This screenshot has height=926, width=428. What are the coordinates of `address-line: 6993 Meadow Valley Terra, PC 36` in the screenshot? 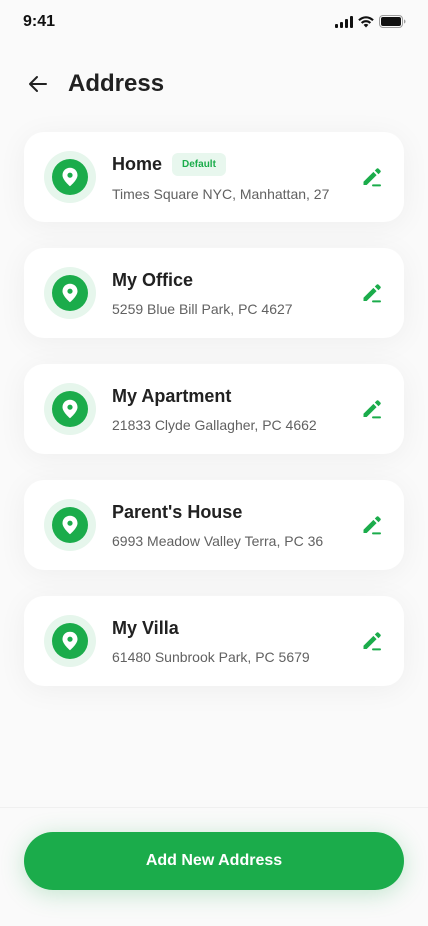 It's located at (218, 540).